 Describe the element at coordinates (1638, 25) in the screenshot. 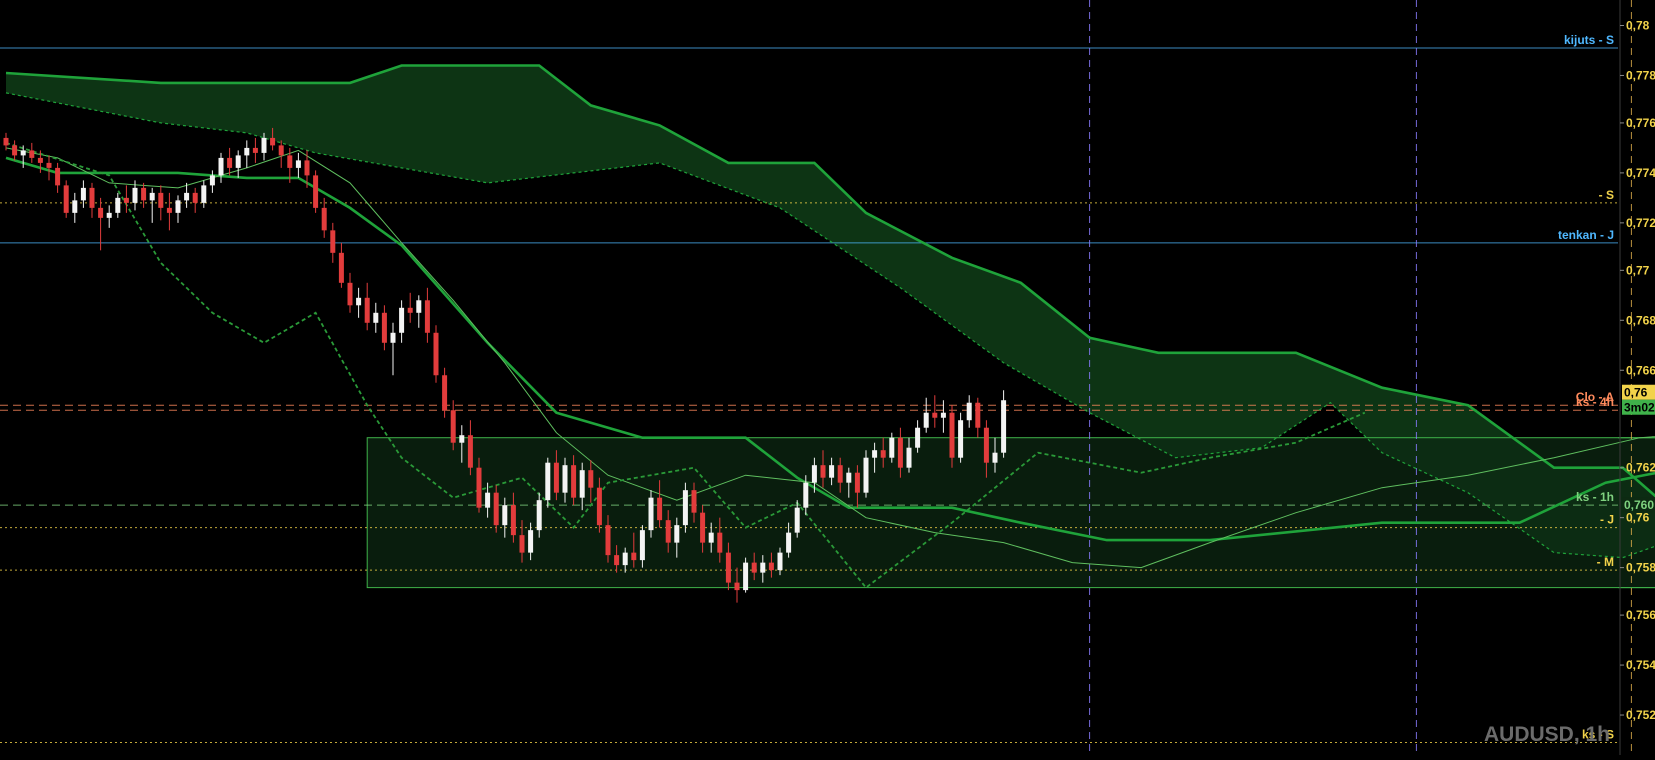

I see `tick-label-0: 0,78` at that location.